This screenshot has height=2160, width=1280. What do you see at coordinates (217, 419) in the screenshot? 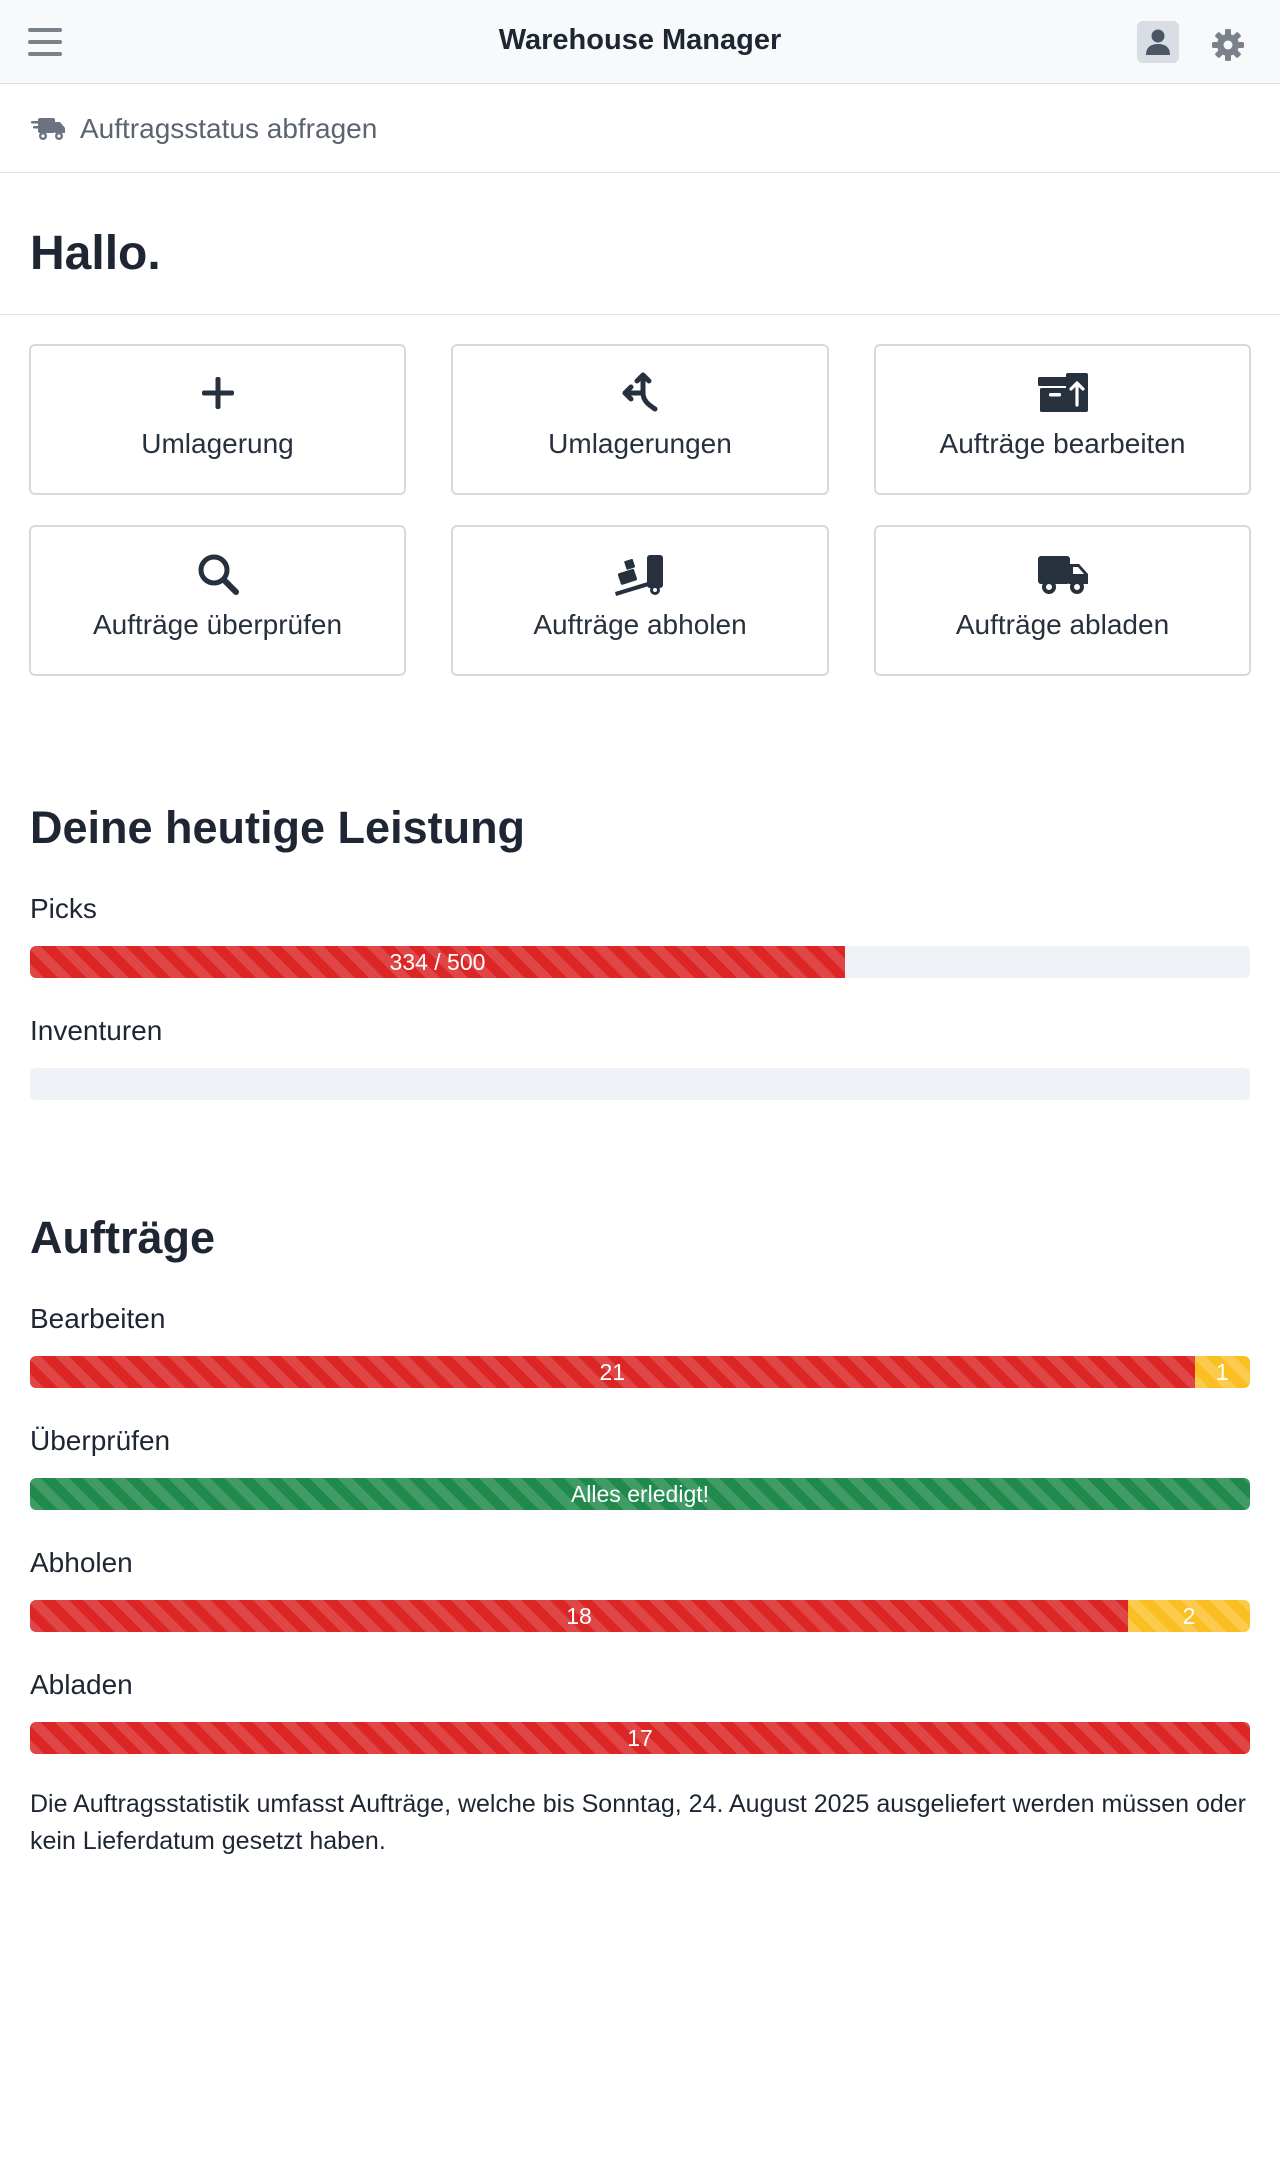
I see `tile-umlagerung: Umlagerung` at bounding box center [217, 419].